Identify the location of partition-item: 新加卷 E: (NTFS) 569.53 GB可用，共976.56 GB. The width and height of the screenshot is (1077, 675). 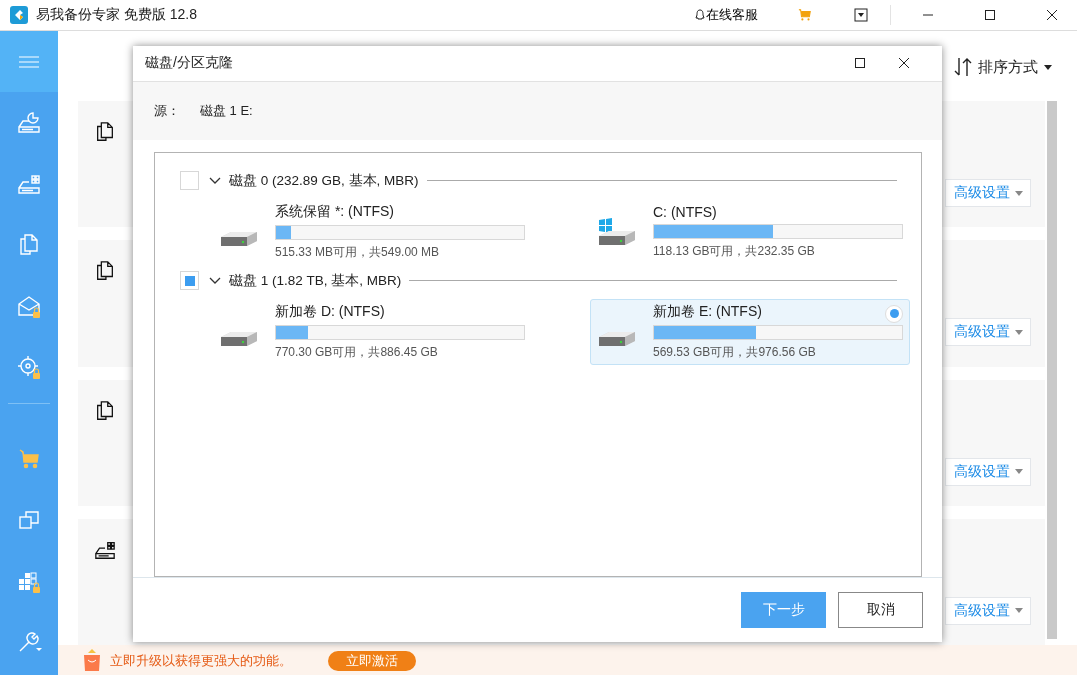
(750, 331).